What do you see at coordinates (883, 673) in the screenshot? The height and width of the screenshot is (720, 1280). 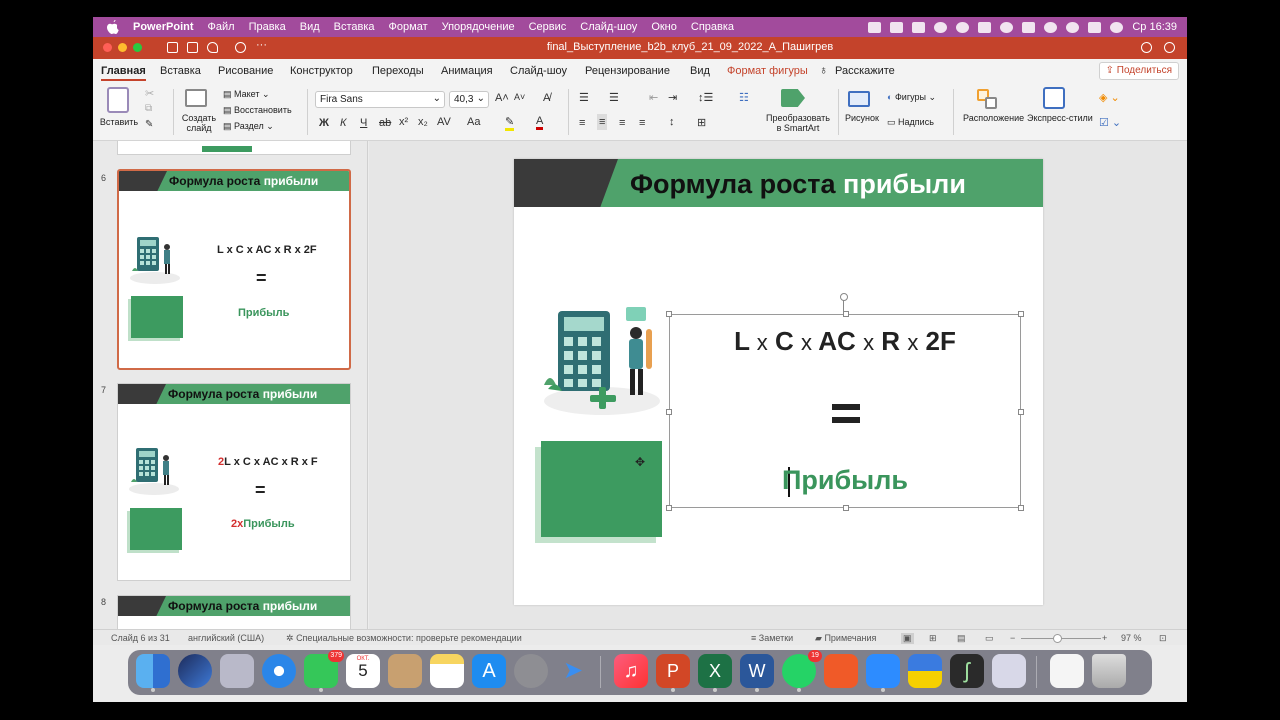 I see `zoom-app-icon` at bounding box center [883, 673].